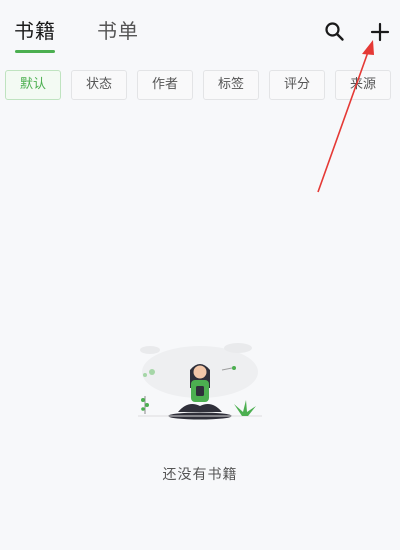  What do you see at coordinates (33, 85) in the screenshot?
I see `filter-chip-default: 默认` at bounding box center [33, 85].